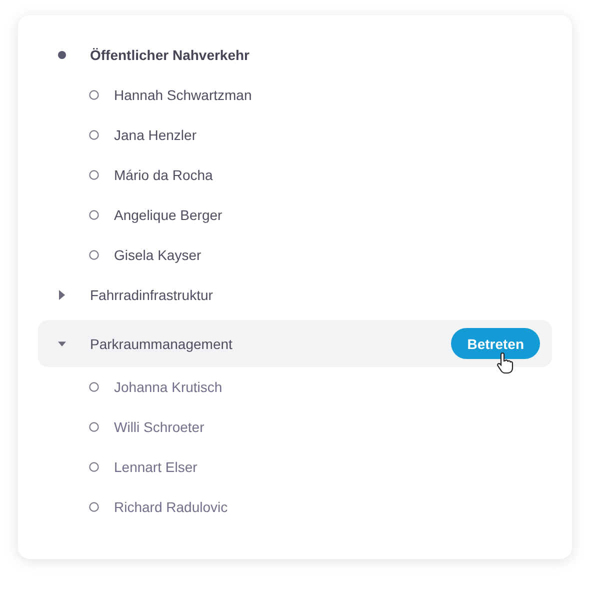 The width and height of the screenshot is (590, 589). I want to click on caret-right-icon, so click(62, 295).